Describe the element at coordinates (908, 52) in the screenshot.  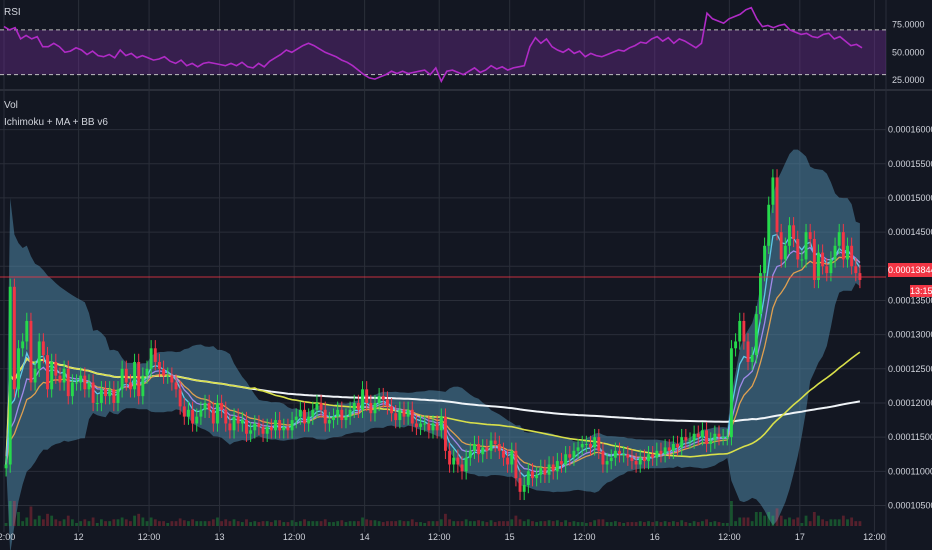
I see `rsi-tick-label: 50.0000` at that location.